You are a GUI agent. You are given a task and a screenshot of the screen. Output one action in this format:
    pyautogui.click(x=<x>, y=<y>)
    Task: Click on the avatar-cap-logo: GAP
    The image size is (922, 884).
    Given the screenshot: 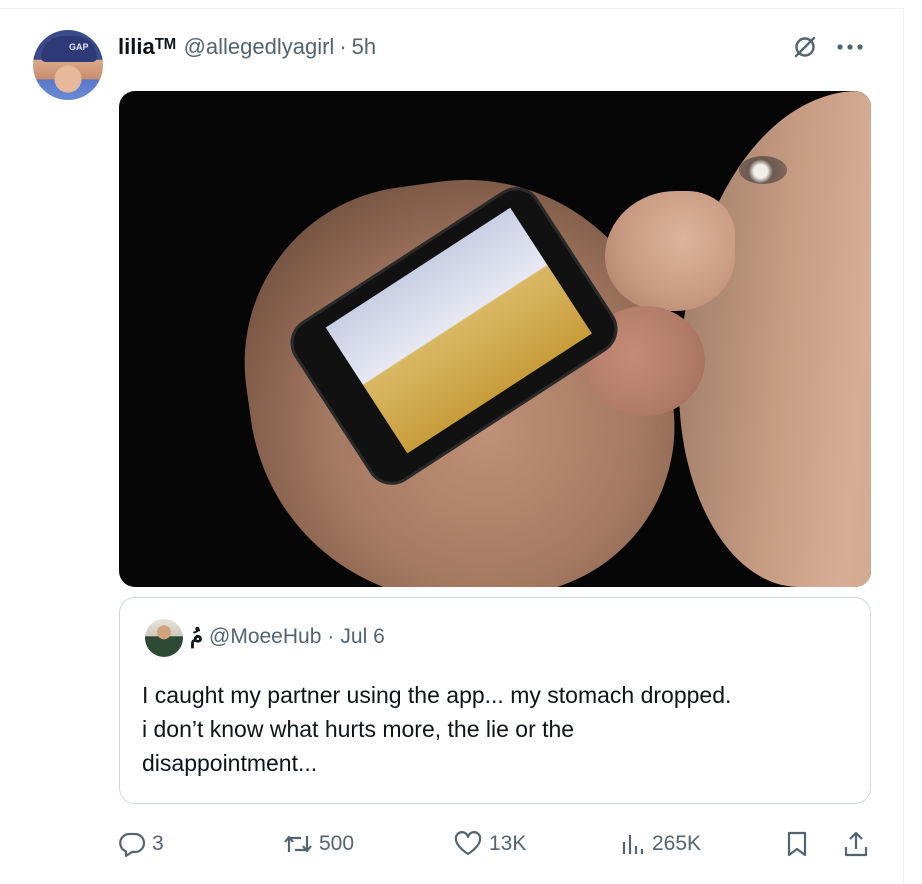 What is the action you would take?
    pyautogui.click(x=79, y=47)
    